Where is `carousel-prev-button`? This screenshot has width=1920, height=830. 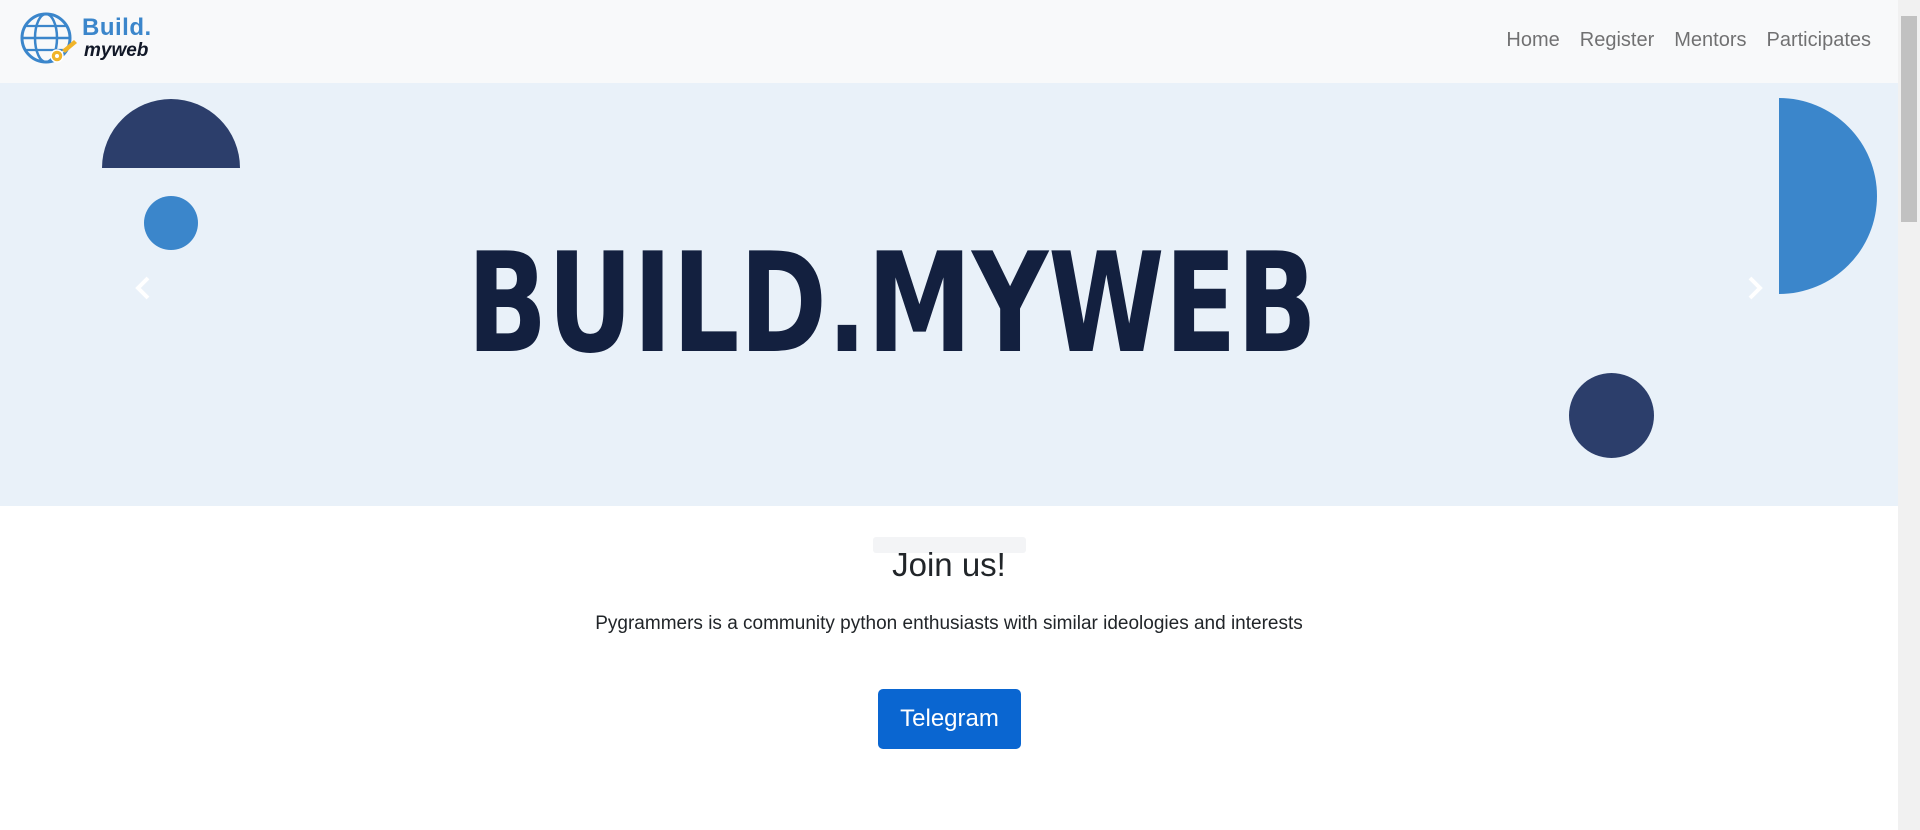
carousel-prev-button is located at coordinates (143, 288).